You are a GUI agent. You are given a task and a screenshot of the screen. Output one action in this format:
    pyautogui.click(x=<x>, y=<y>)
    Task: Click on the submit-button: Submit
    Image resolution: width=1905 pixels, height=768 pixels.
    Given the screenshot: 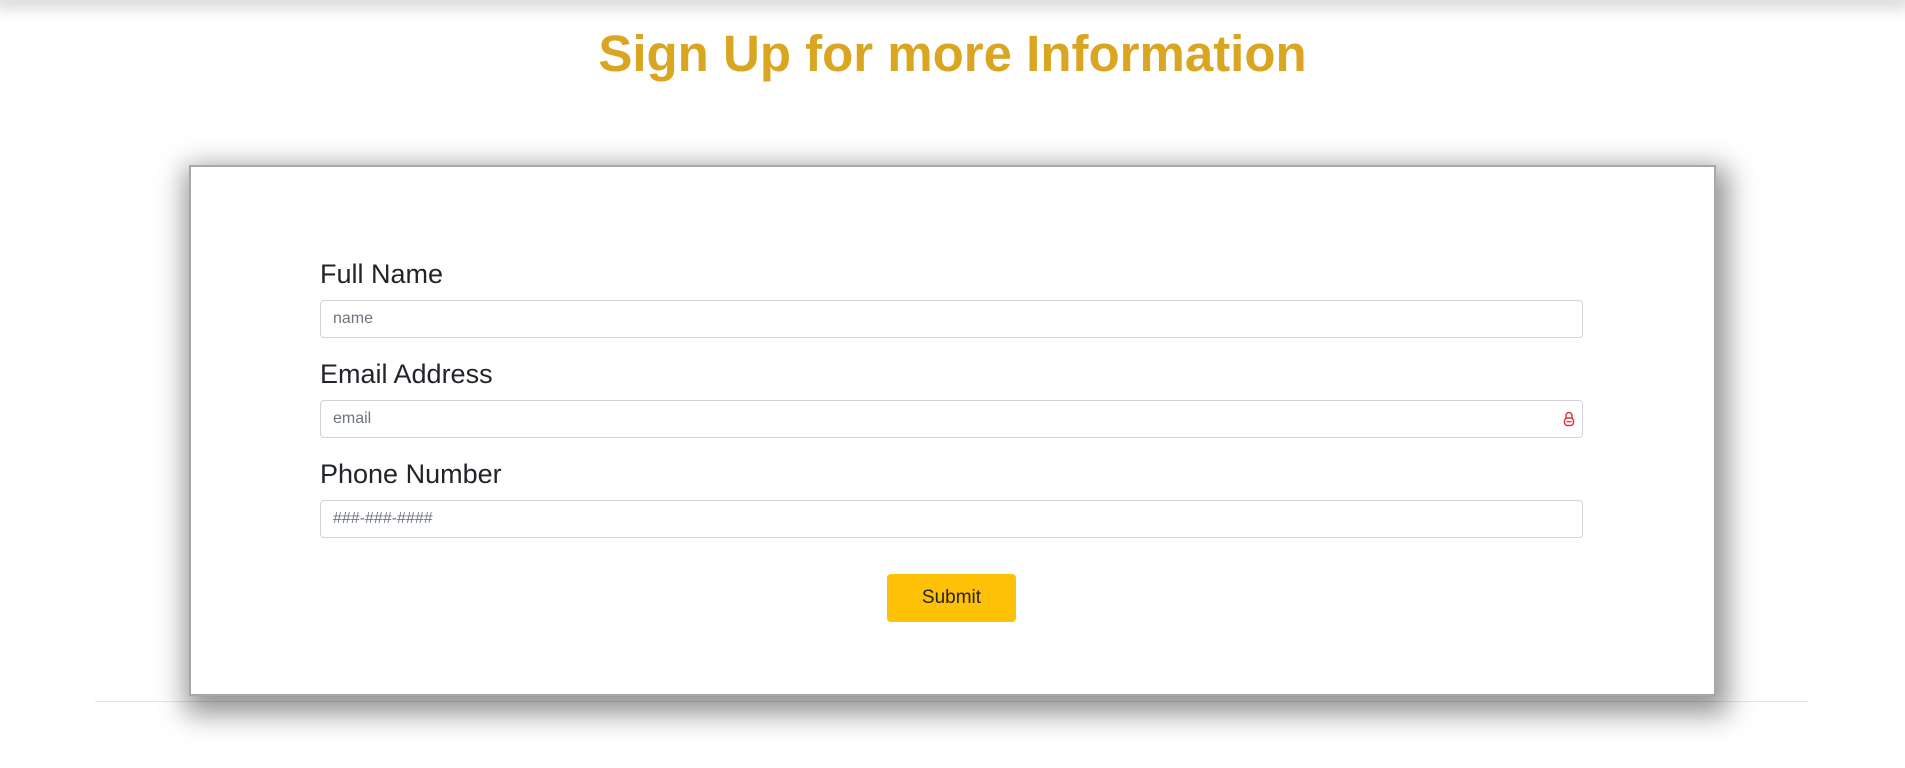 What is the action you would take?
    pyautogui.click(x=951, y=598)
    